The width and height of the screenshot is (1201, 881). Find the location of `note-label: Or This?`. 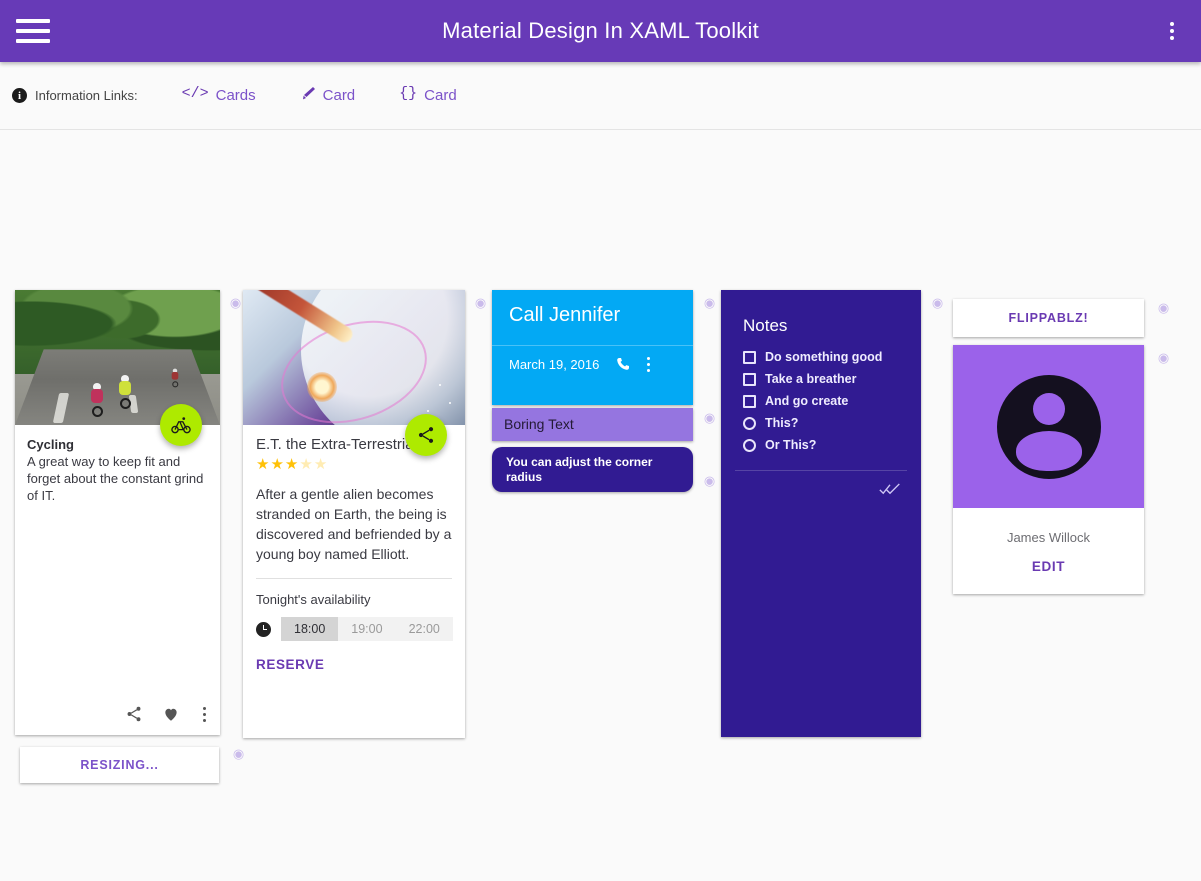

note-label: Or This? is located at coordinates (791, 445).